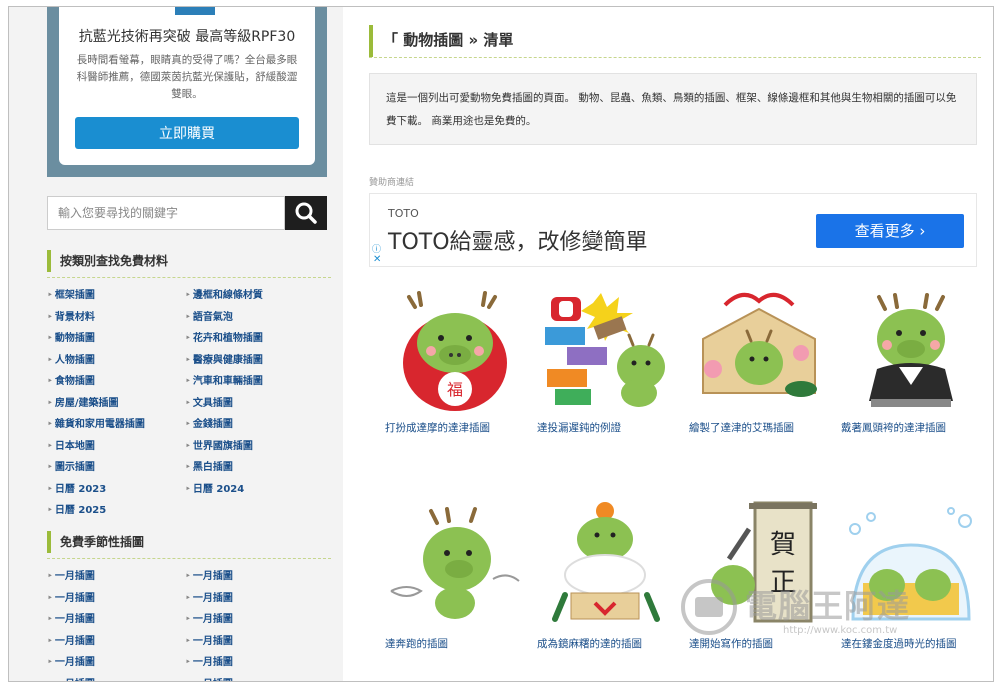  Describe the element at coordinates (189, 264) in the screenshot. I see `category-section-title: 按類別查找免費材料` at that location.